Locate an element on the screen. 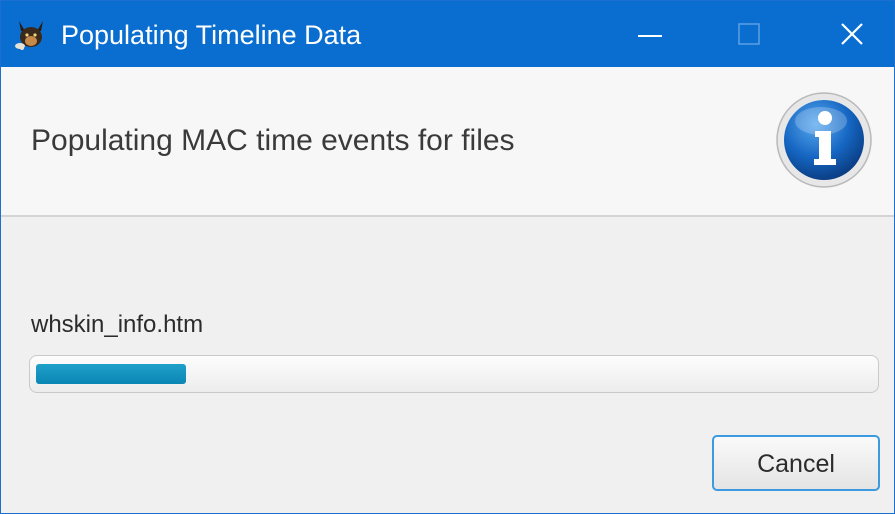  minimize-icon is located at coordinates (650, 36).